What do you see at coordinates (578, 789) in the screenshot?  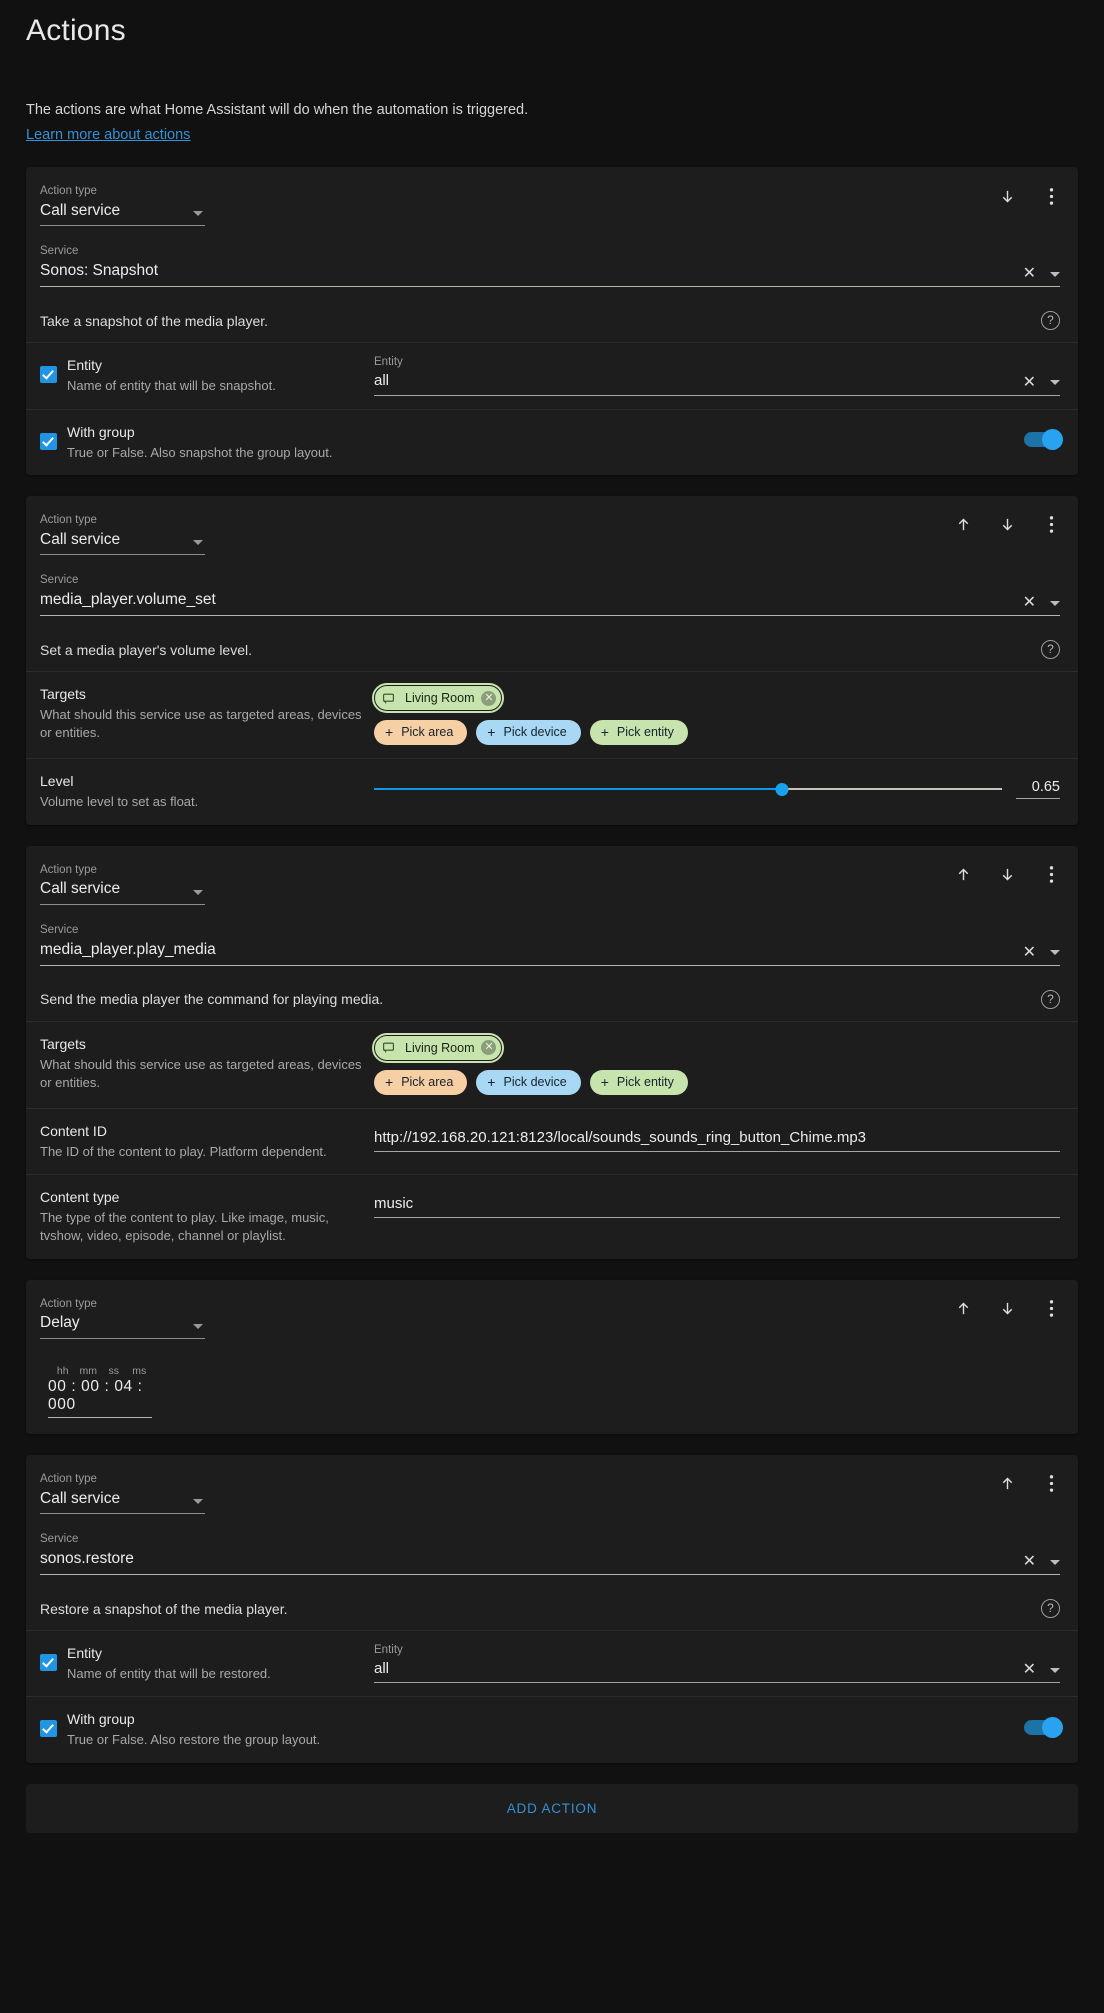 I see `slider-fill` at bounding box center [578, 789].